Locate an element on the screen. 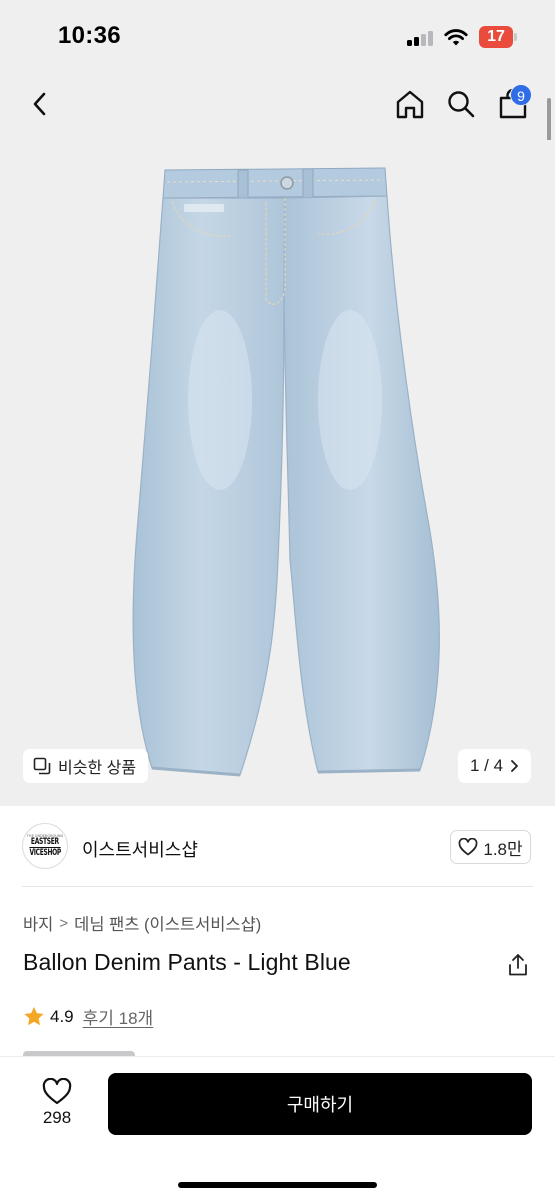 Image resolution: width=555 pixels, height=1200 pixels. wishlist-count: 298 is located at coordinates (57, 1117).